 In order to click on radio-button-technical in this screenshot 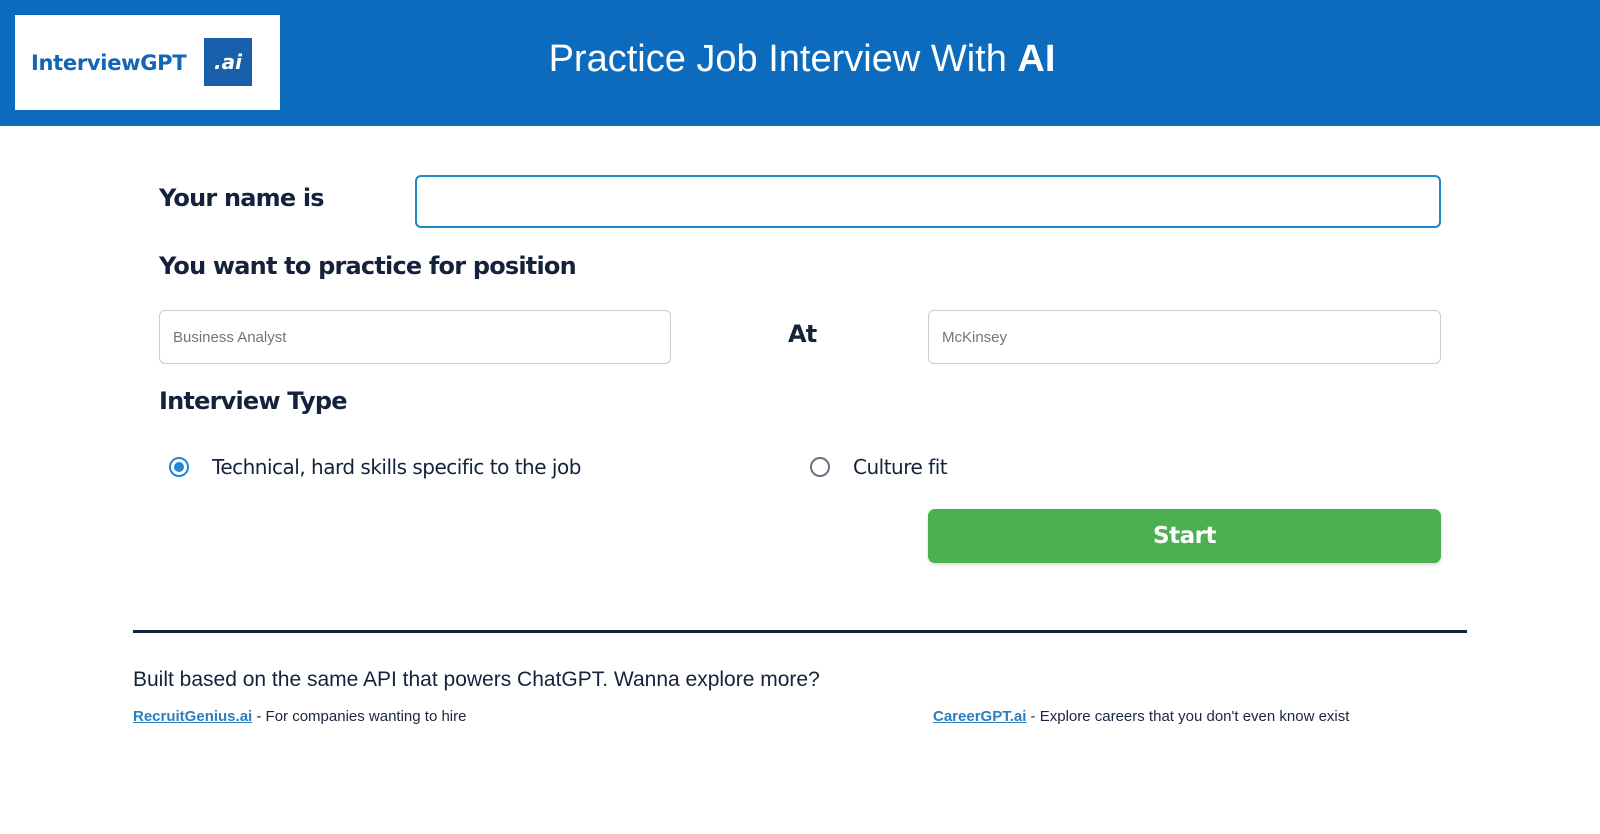, I will do `click(179, 467)`.